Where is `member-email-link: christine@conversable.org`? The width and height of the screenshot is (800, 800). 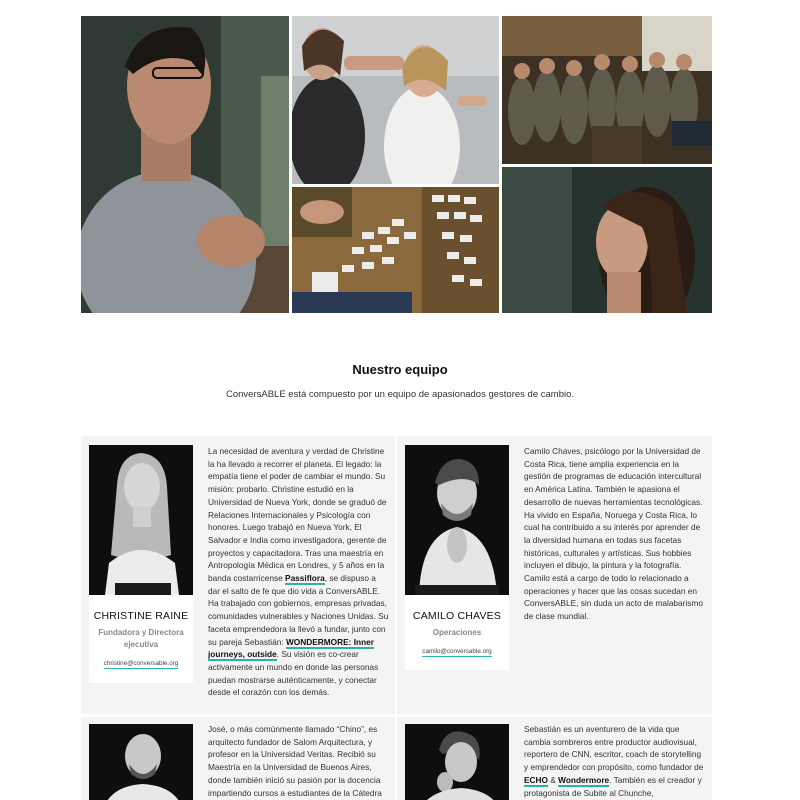 member-email-link: christine@conversable.org is located at coordinates (141, 664).